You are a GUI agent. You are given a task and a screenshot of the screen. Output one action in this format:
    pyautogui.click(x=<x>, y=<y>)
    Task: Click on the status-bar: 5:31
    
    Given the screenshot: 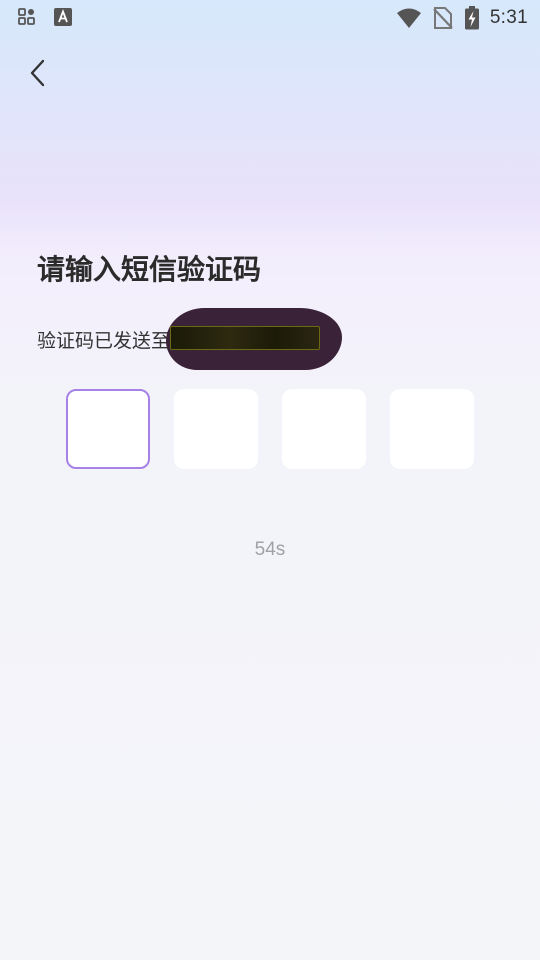 What is the action you would take?
    pyautogui.click(x=270, y=18)
    